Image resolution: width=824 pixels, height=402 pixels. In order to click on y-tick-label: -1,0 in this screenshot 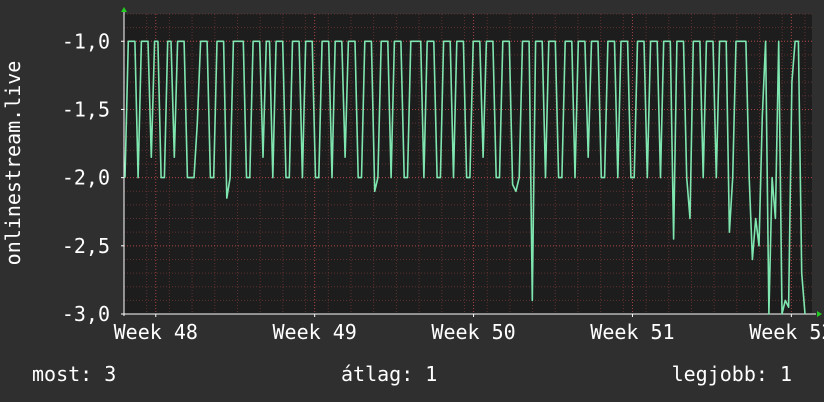, I will do `click(86, 41)`.